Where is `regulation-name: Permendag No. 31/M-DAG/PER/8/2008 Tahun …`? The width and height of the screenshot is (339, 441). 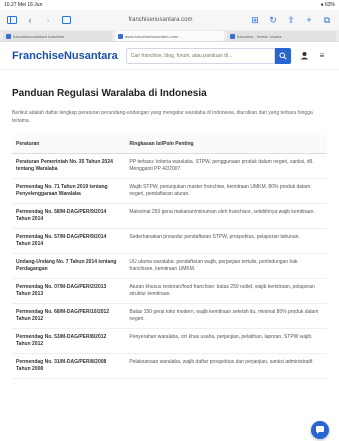 regulation-name: Permendag No. 31/M-DAG/PER/8/2008 Tahun … is located at coordinates (69, 366).